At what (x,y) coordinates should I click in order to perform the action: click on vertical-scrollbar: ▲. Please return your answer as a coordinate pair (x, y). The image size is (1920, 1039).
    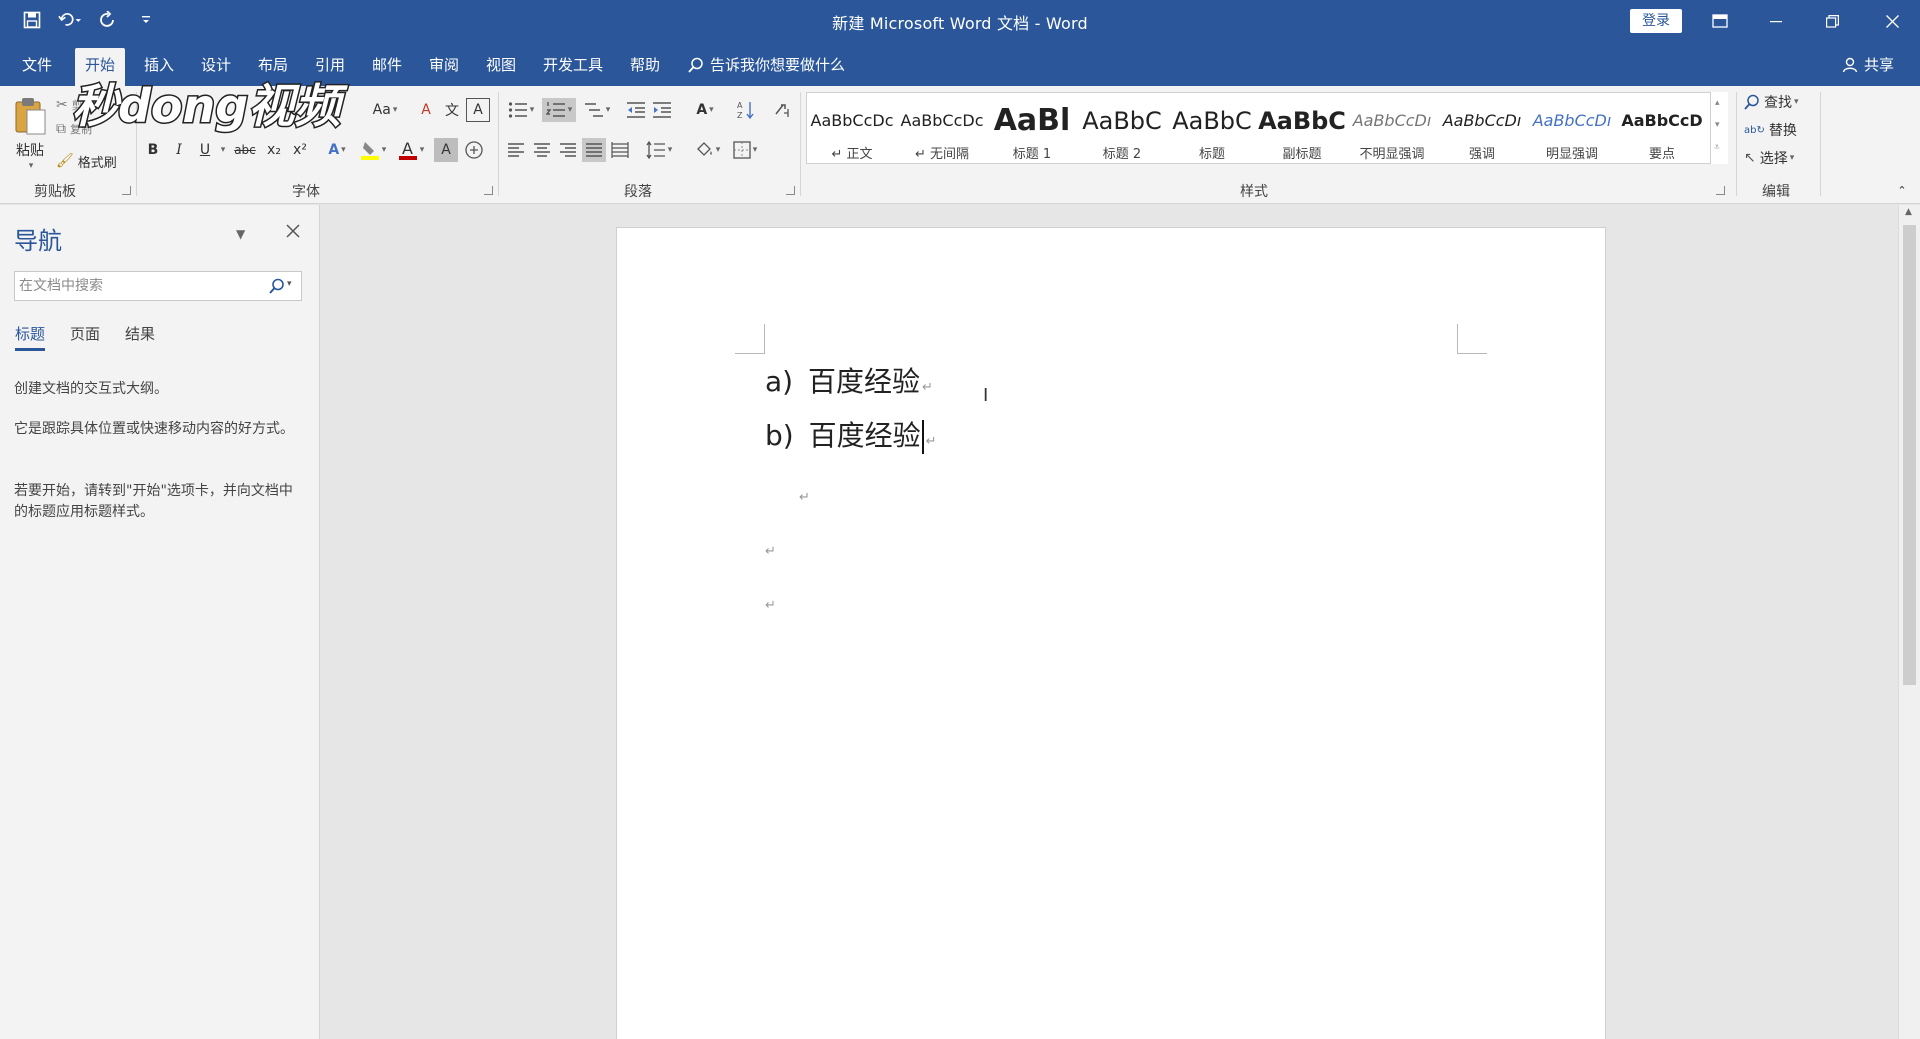
    Looking at the image, I should click on (1909, 622).